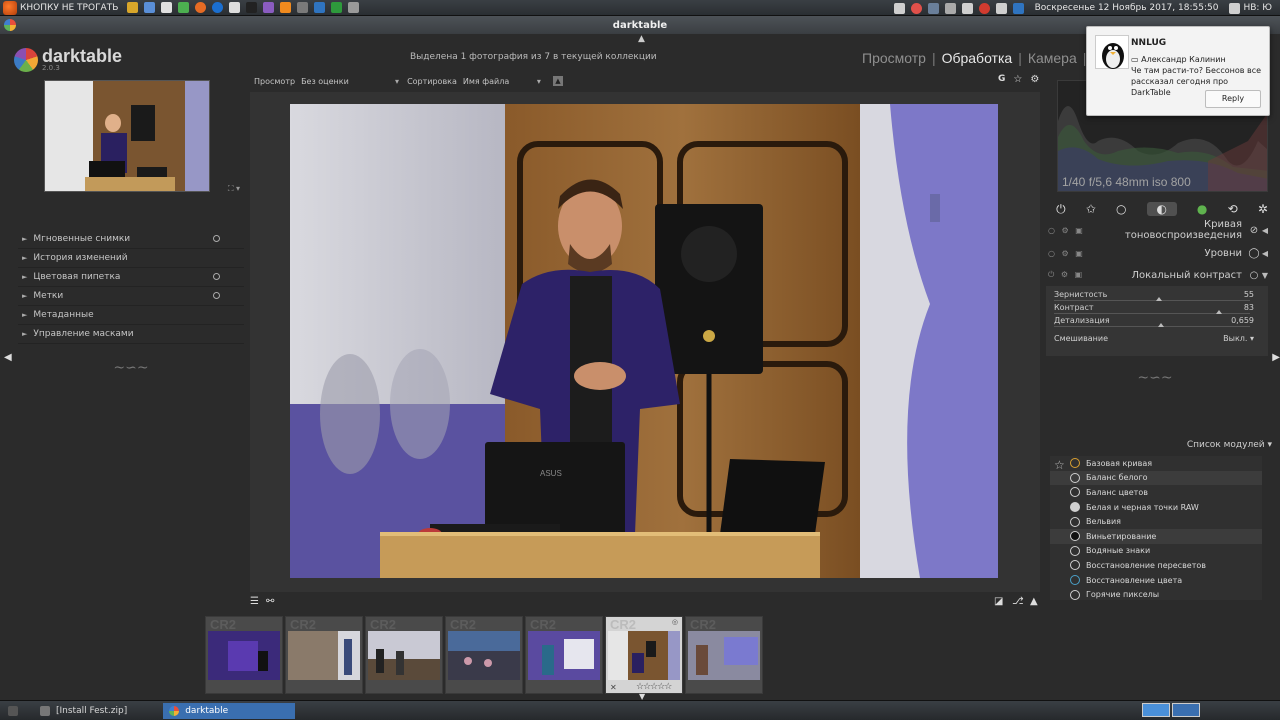 This screenshot has width=1280, height=720. What do you see at coordinates (201, 7) in the screenshot?
I see `firefox-icon` at bounding box center [201, 7].